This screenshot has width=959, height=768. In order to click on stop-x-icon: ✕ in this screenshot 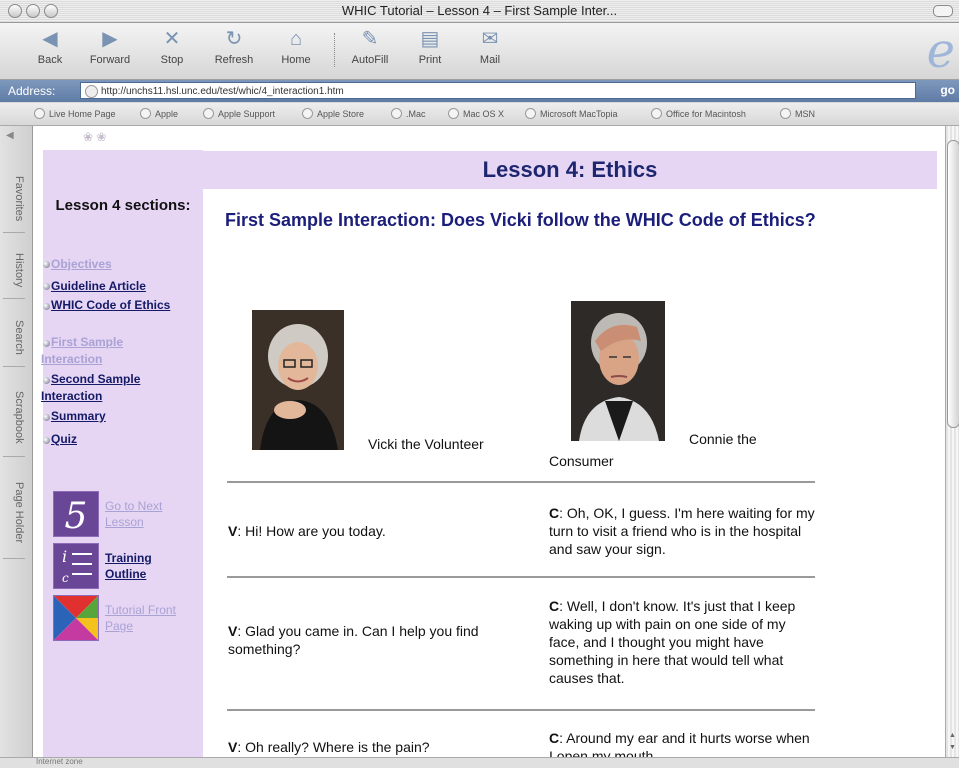, I will do `click(172, 39)`.